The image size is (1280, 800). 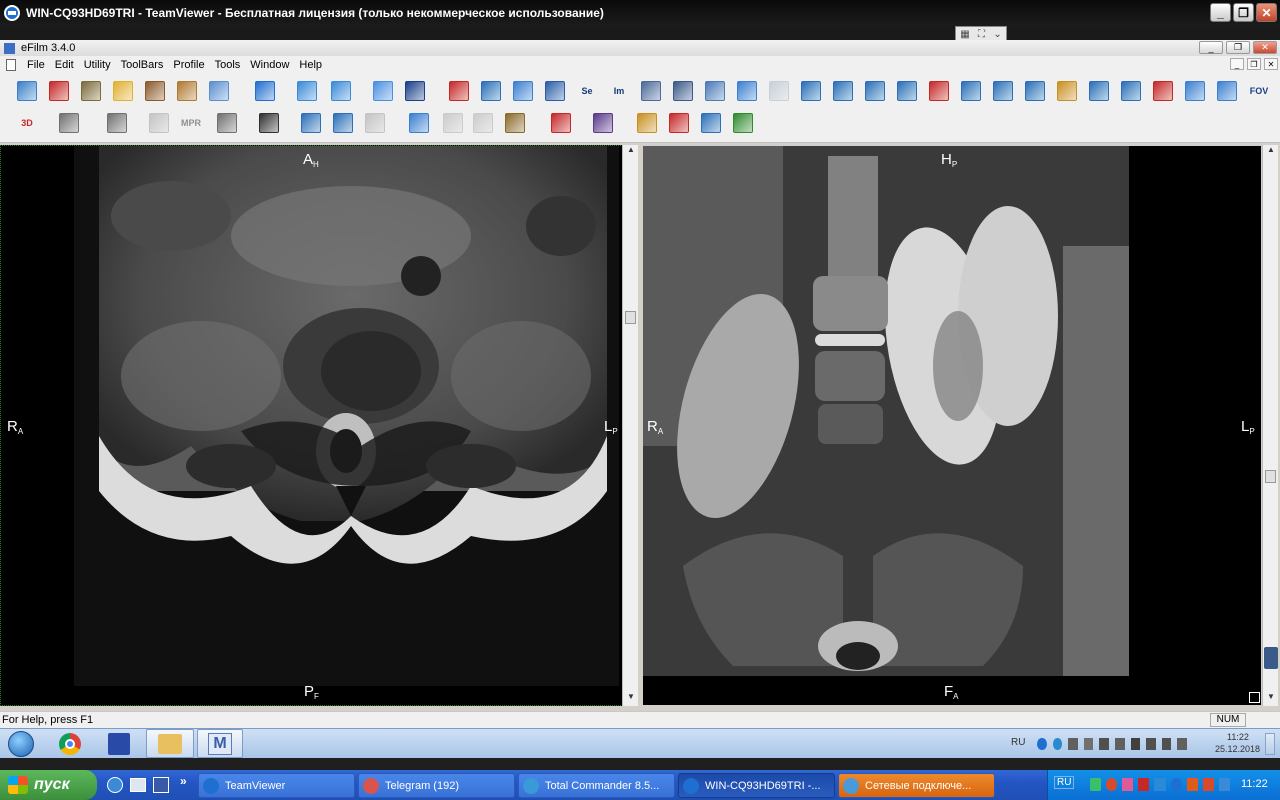 I want to click on toolbar-ellipse-button, so click(x=875, y=91).